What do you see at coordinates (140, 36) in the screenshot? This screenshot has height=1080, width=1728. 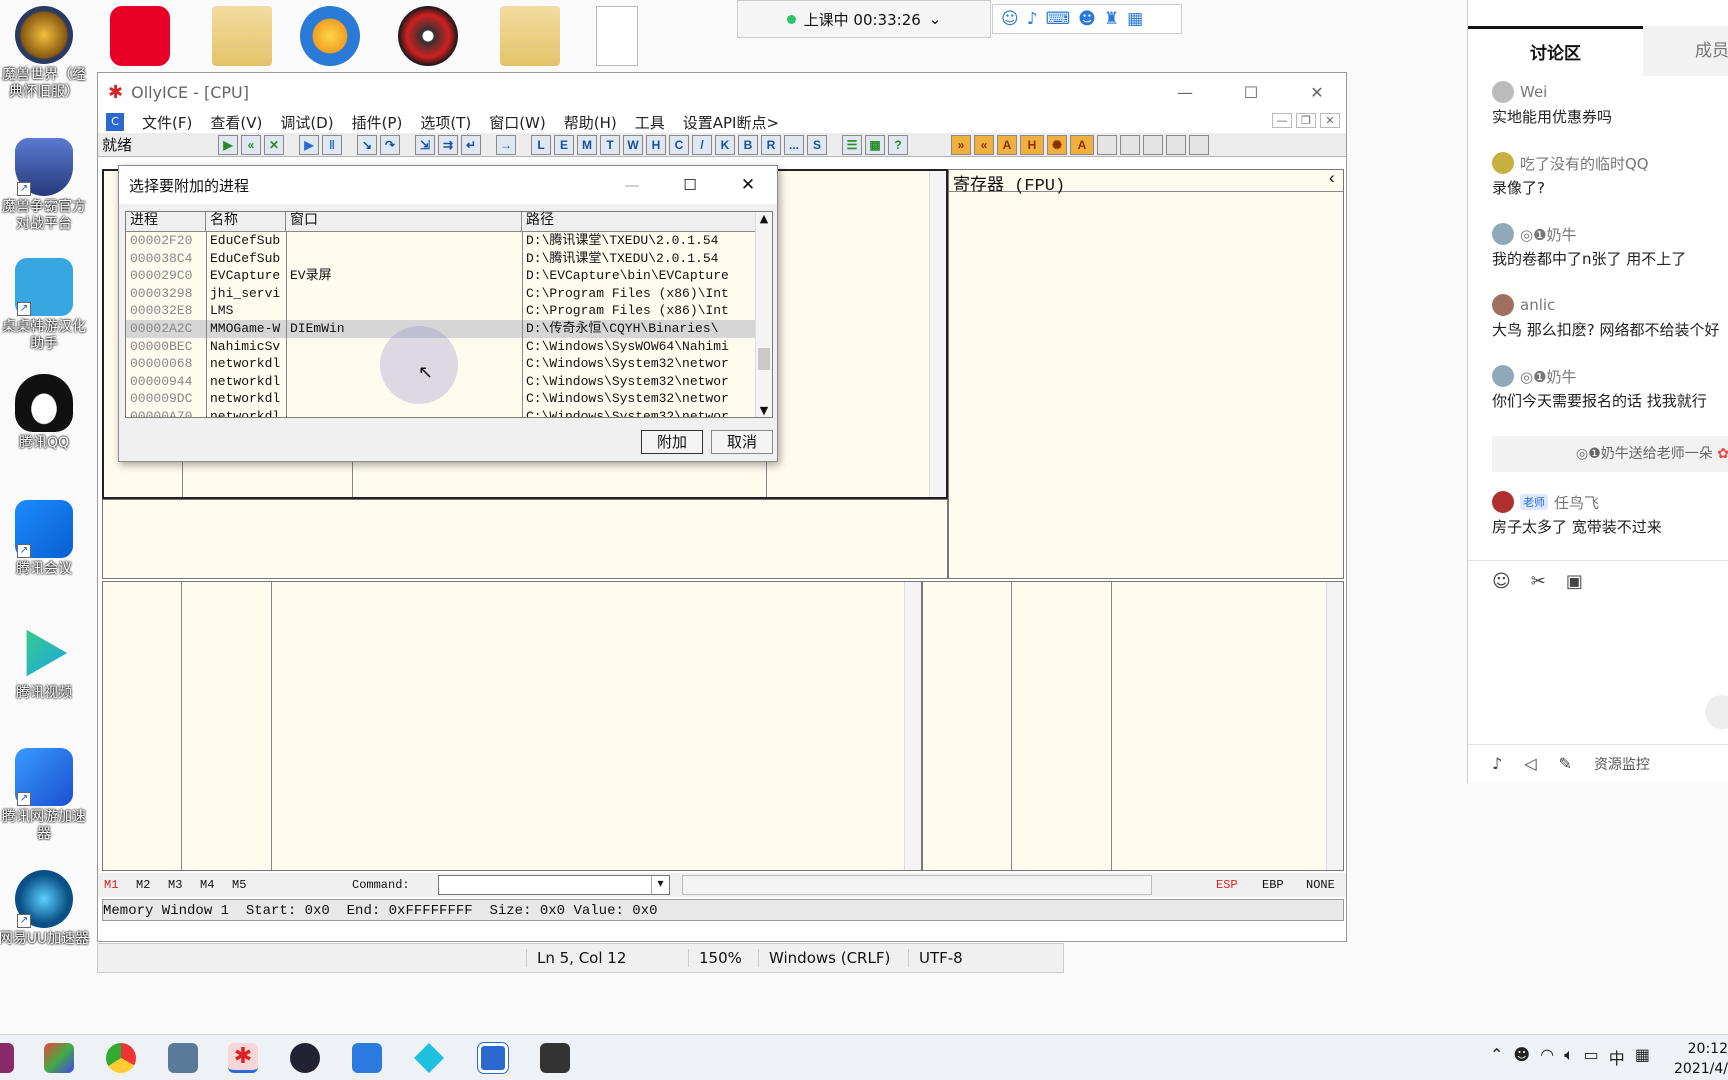 I see `netease-music-icon` at bounding box center [140, 36].